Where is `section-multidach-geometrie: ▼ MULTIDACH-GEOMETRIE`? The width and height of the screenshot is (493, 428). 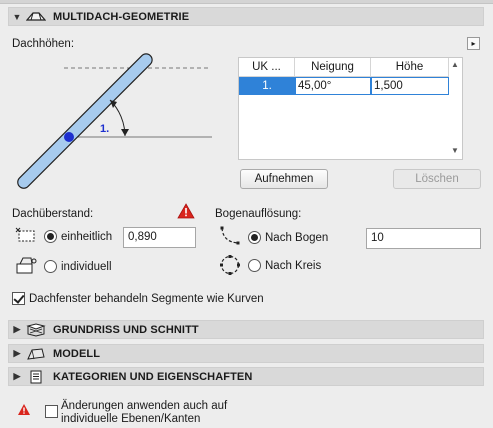 section-multidach-geometrie: ▼ MULTIDACH-GEOMETRIE is located at coordinates (246, 16).